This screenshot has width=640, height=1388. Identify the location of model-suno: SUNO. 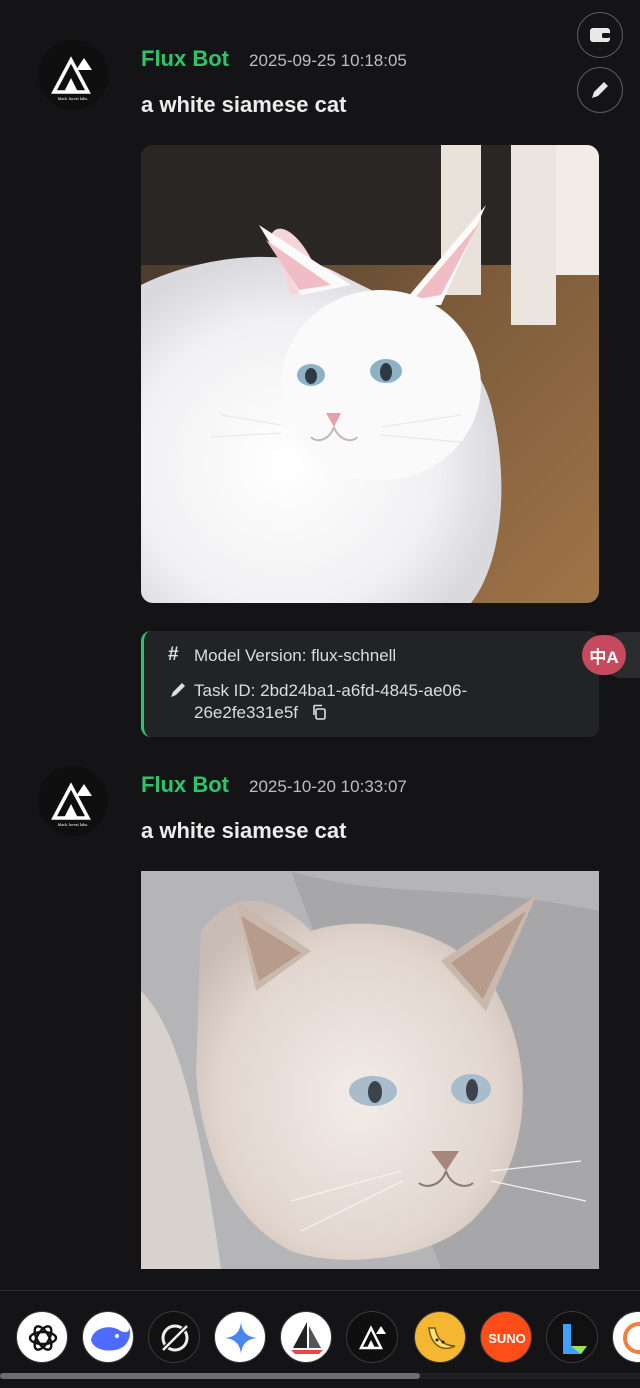
(506, 1337).